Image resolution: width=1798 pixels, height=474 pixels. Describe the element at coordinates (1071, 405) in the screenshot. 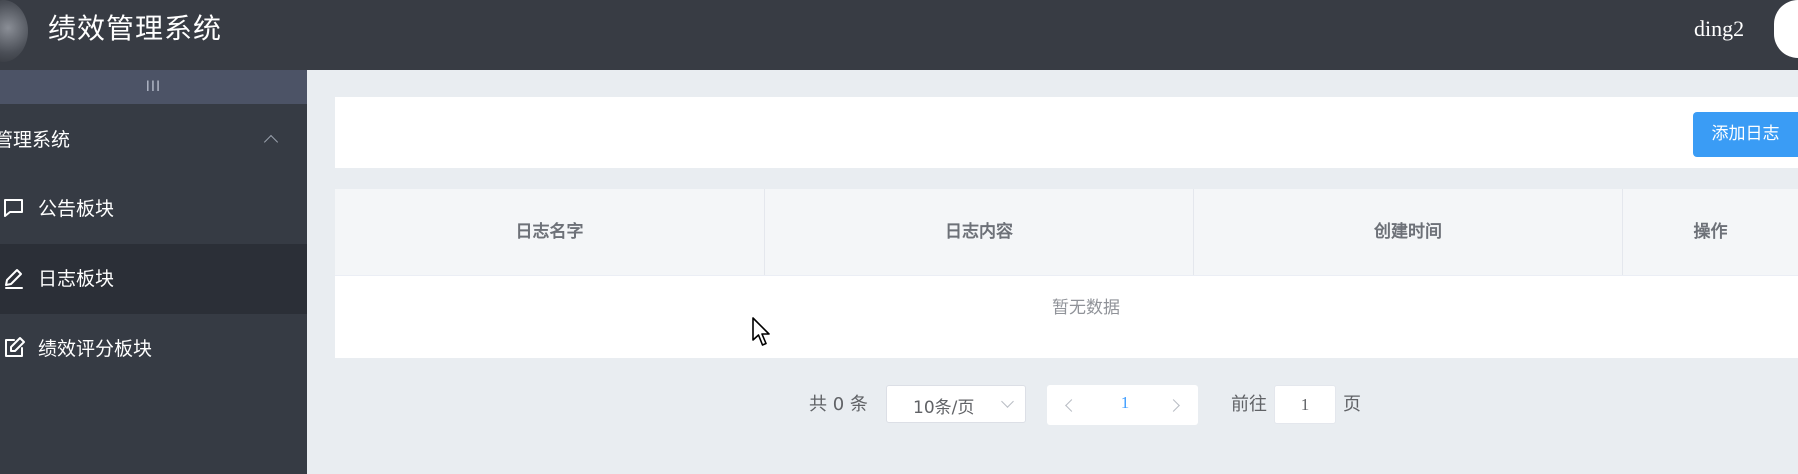

I see `prev-page-button` at that location.